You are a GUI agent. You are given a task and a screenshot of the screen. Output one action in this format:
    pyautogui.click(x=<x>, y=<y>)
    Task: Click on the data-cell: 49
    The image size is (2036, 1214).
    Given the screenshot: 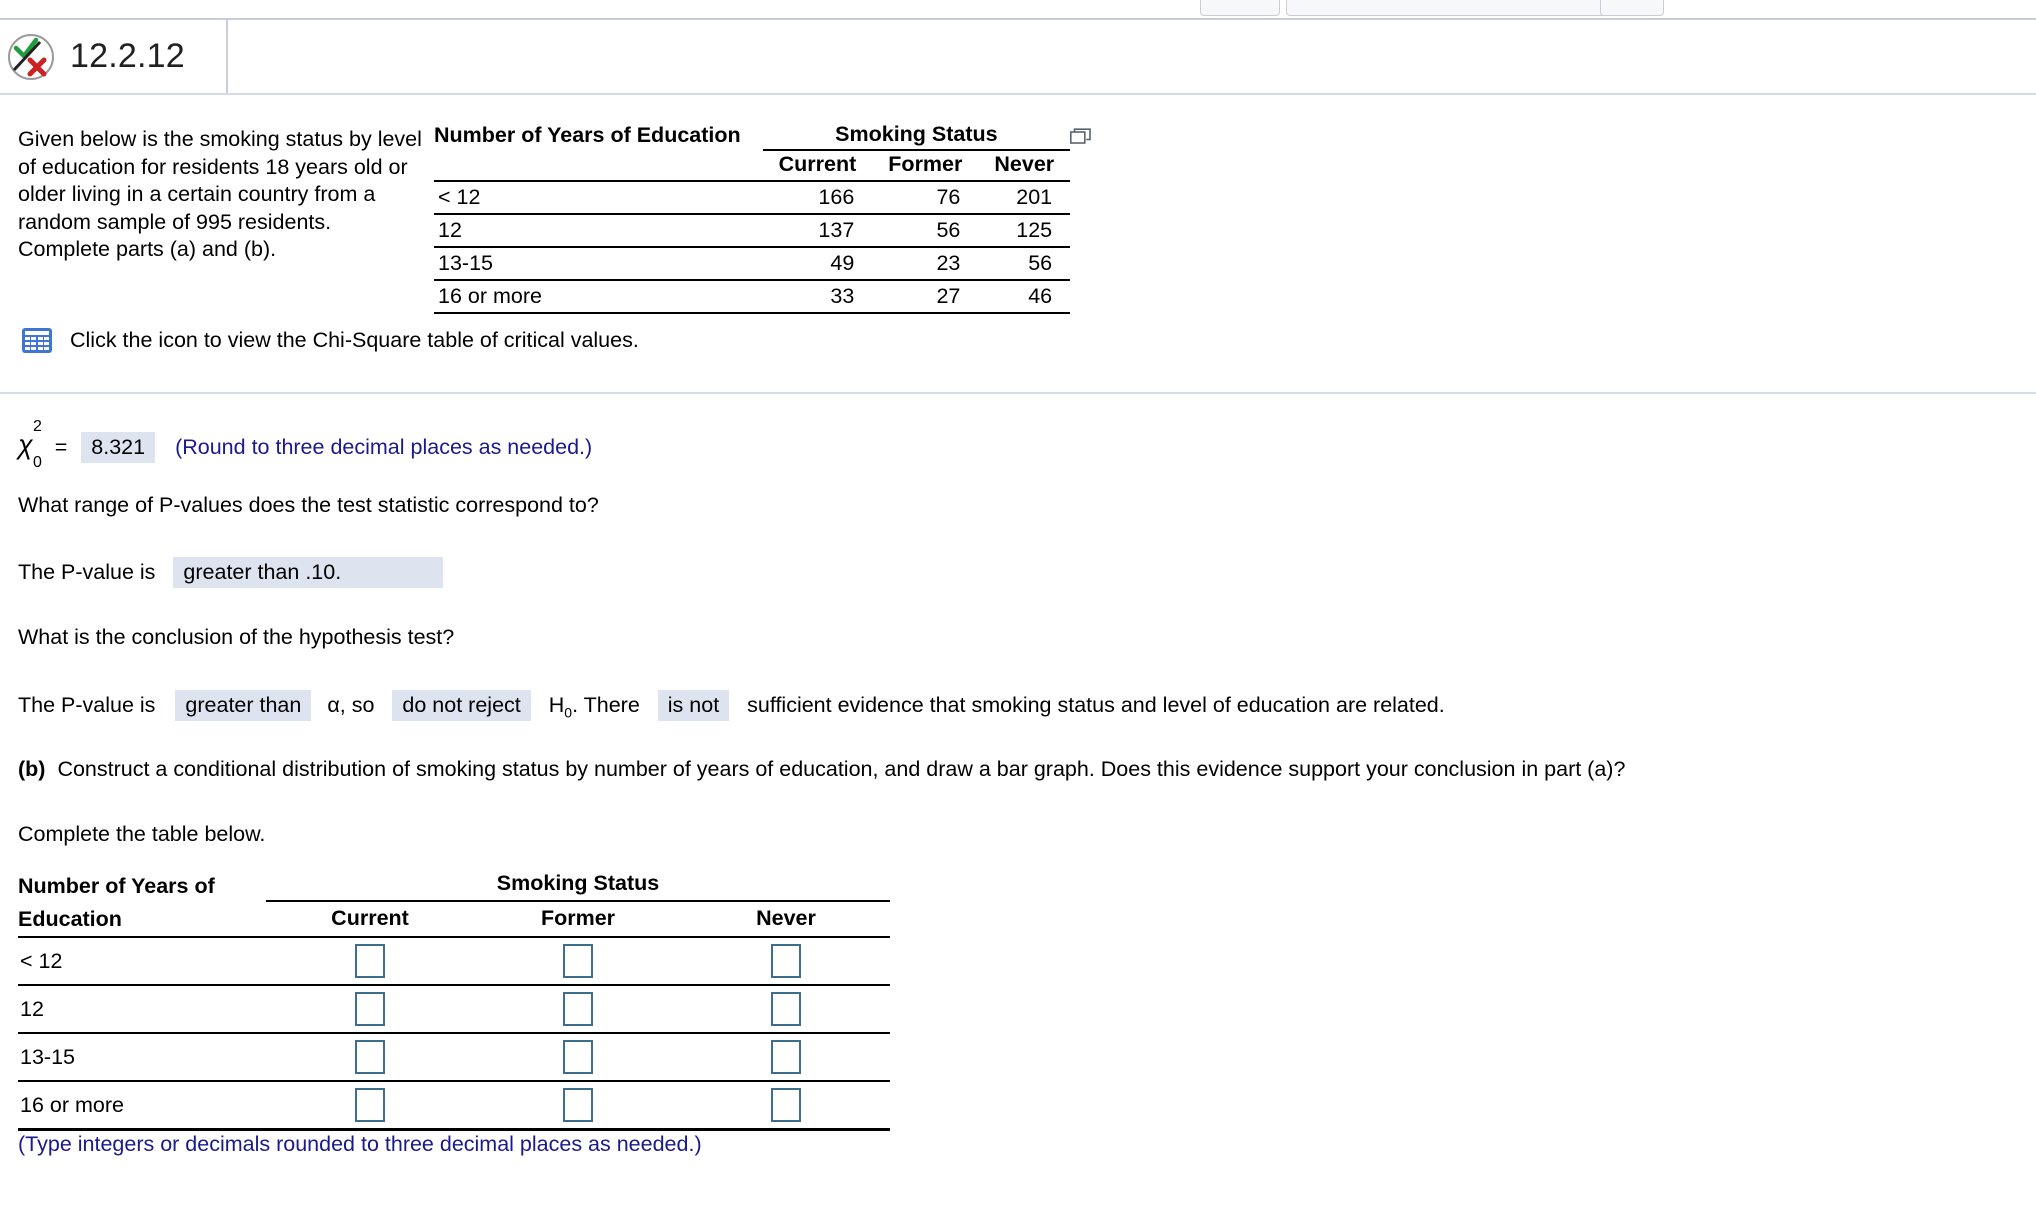 What is the action you would take?
    pyautogui.click(x=817, y=264)
    